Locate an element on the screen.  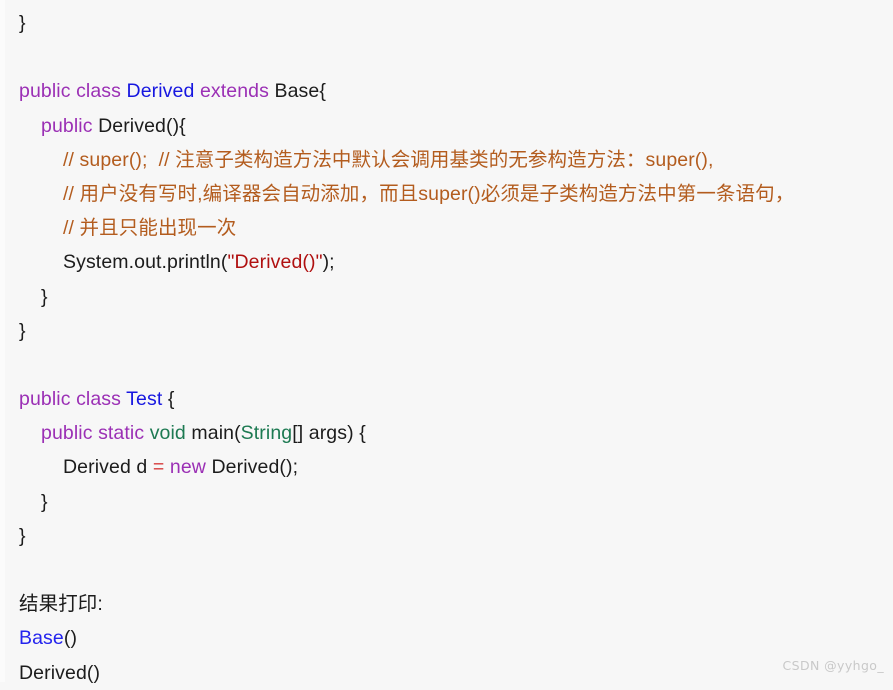
code-token: System.out.println( is located at coordinates (145, 262).